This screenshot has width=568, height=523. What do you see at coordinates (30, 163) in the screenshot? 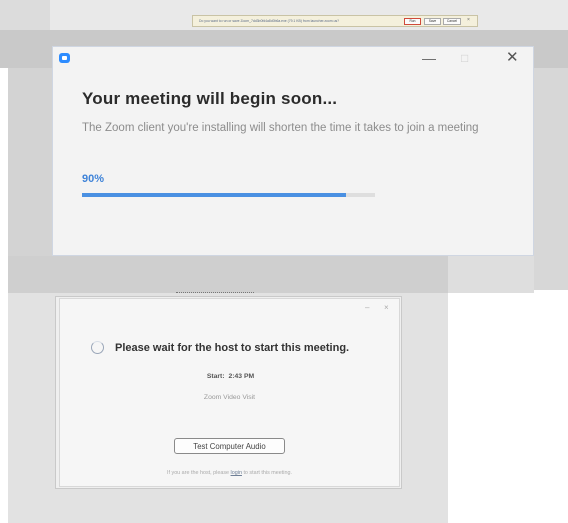
I see `gray-band-left` at bounding box center [30, 163].